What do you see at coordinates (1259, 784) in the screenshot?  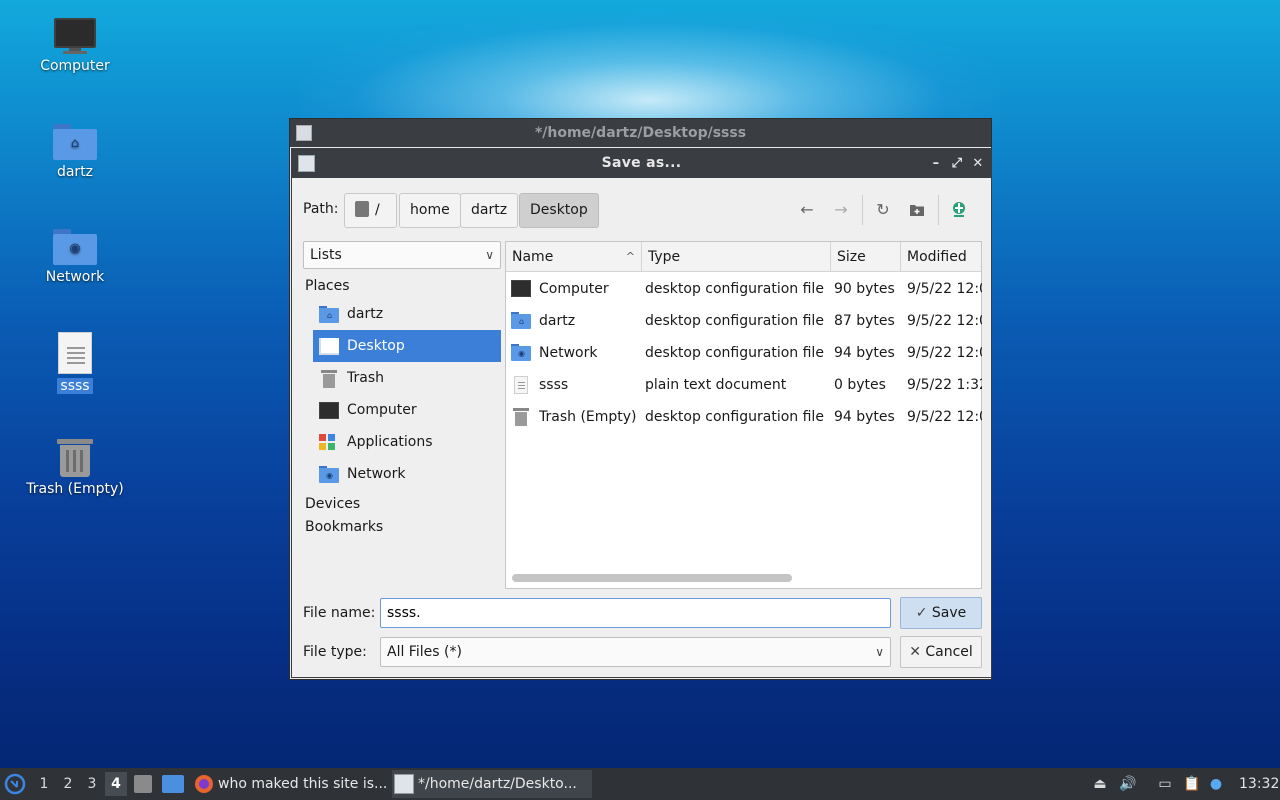 I see `clock: 13:32` at bounding box center [1259, 784].